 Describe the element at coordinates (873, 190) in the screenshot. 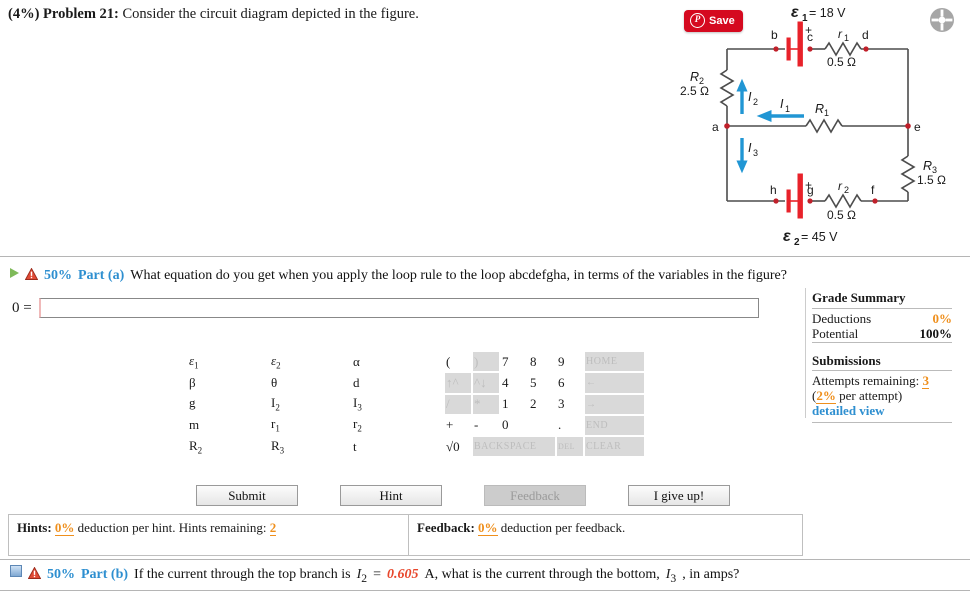

I see `node-label-f: f` at that location.